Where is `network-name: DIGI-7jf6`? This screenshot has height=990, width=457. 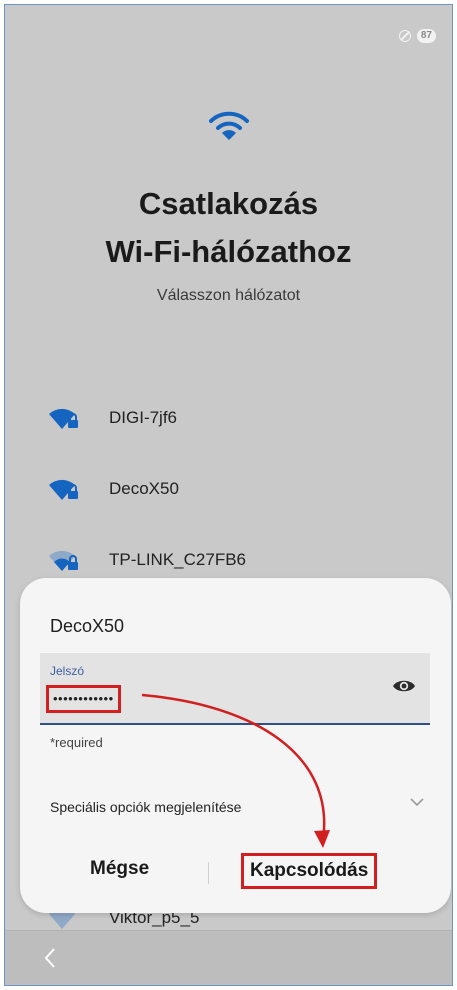 network-name: DIGI-7jf6 is located at coordinates (143, 417).